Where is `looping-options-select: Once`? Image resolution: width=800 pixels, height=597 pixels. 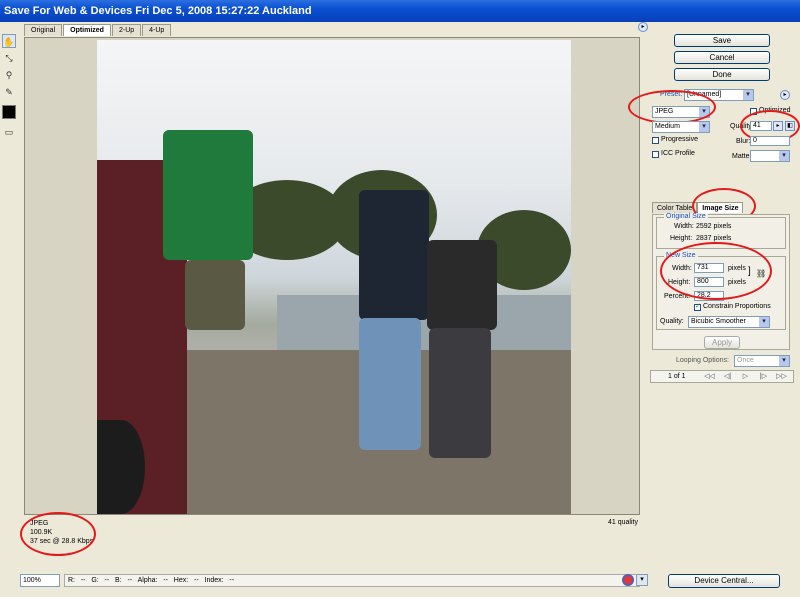
looping-options-select: Once is located at coordinates (762, 361).